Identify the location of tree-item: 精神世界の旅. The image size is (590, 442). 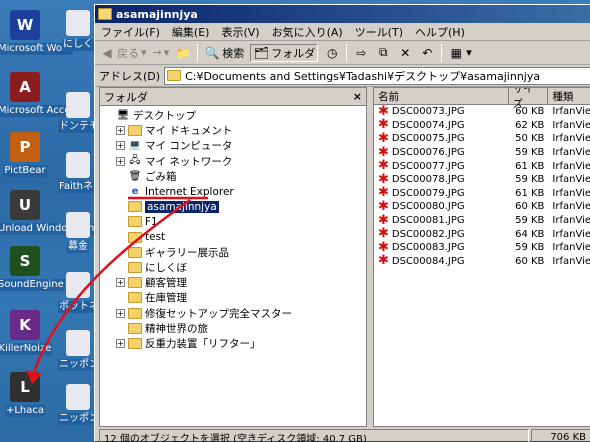
(233, 328).